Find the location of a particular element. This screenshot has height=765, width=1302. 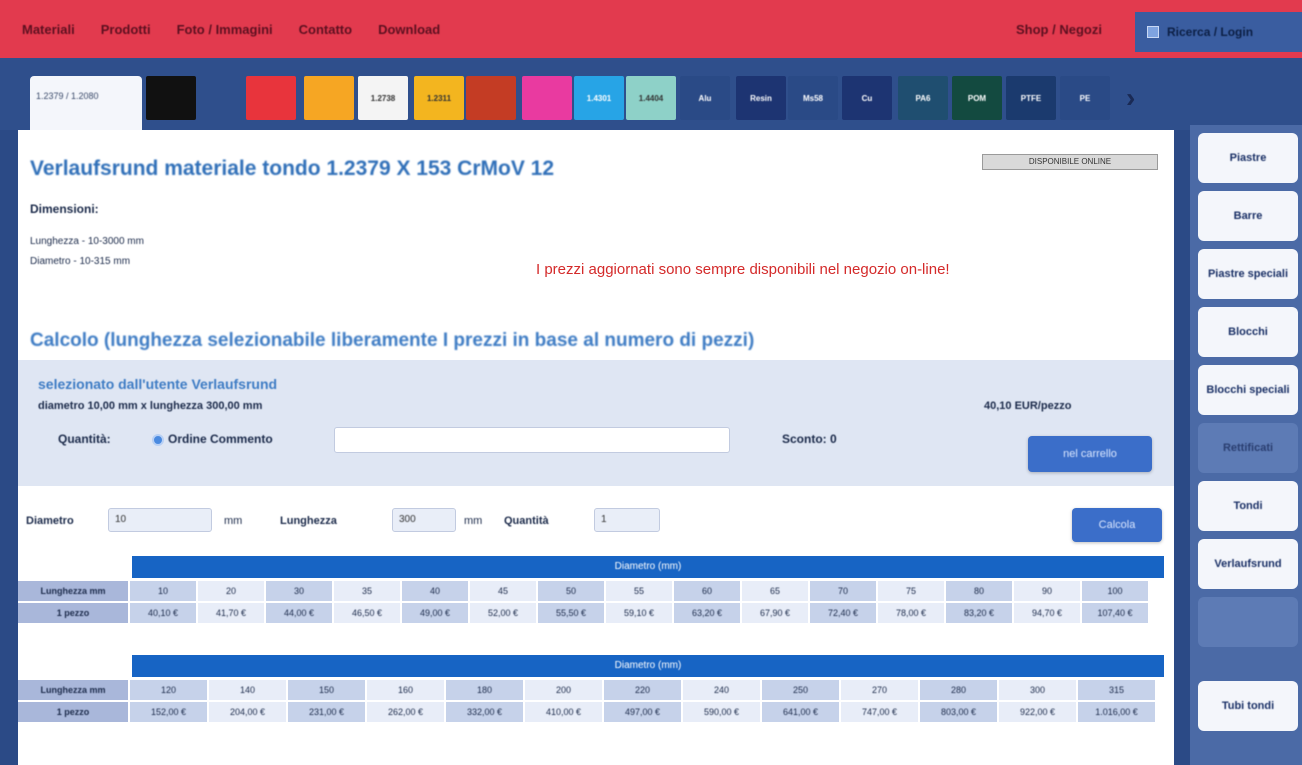

material-swatch-label: Cu is located at coordinates (867, 98).